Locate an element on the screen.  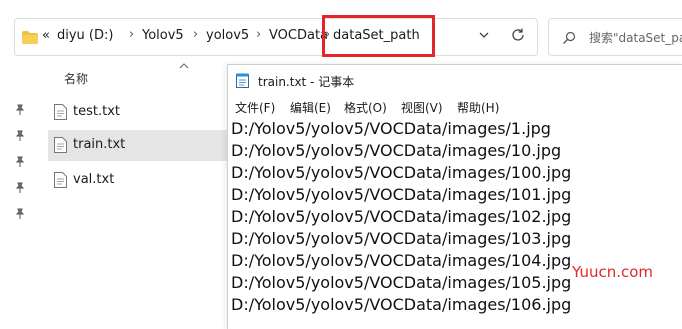
text-line: D:/Yolov5/yolov5/VOCData/images/100.jpg is located at coordinates (401, 172).